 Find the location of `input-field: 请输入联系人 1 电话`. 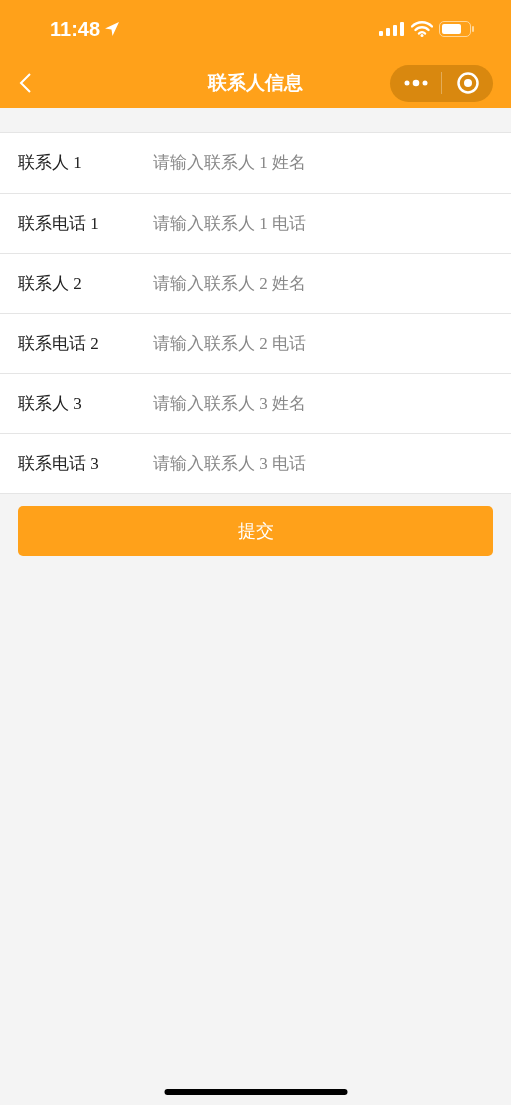

input-field: 请输入联系人 1 电话 is located at coordinates (324, 223).